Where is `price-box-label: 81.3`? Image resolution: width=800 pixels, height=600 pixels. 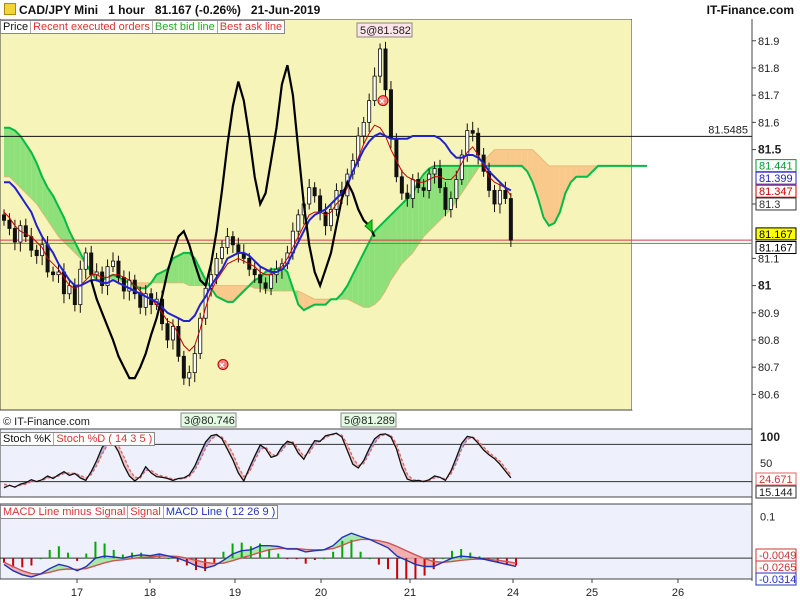 price-box-label: 81.3 is located at coordinates (769, 205).